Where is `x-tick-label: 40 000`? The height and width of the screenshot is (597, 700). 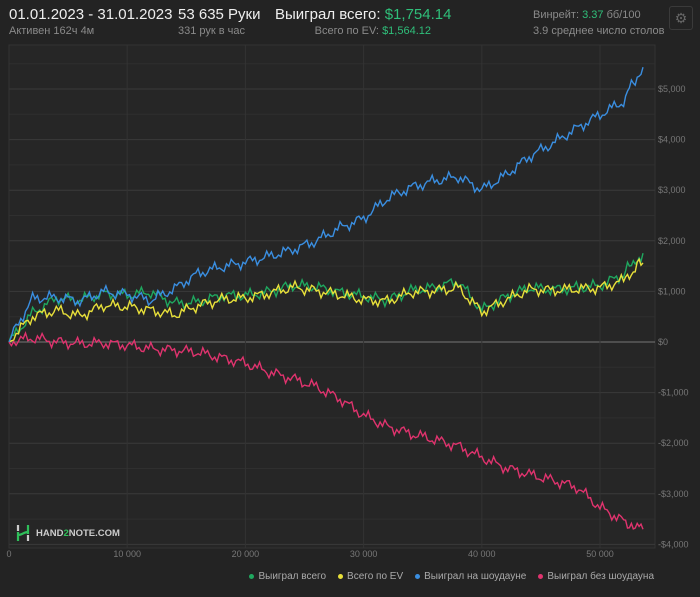 x-tick-label: 40 000 is located at coordinates (482, 554).